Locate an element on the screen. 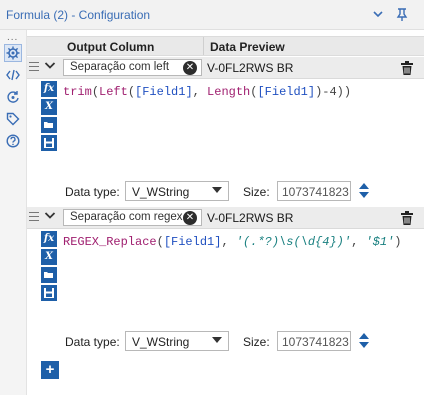 The height and width of the screenshot is (395, 424). header-output-column: Output Column is located at coordinates (111, 47).